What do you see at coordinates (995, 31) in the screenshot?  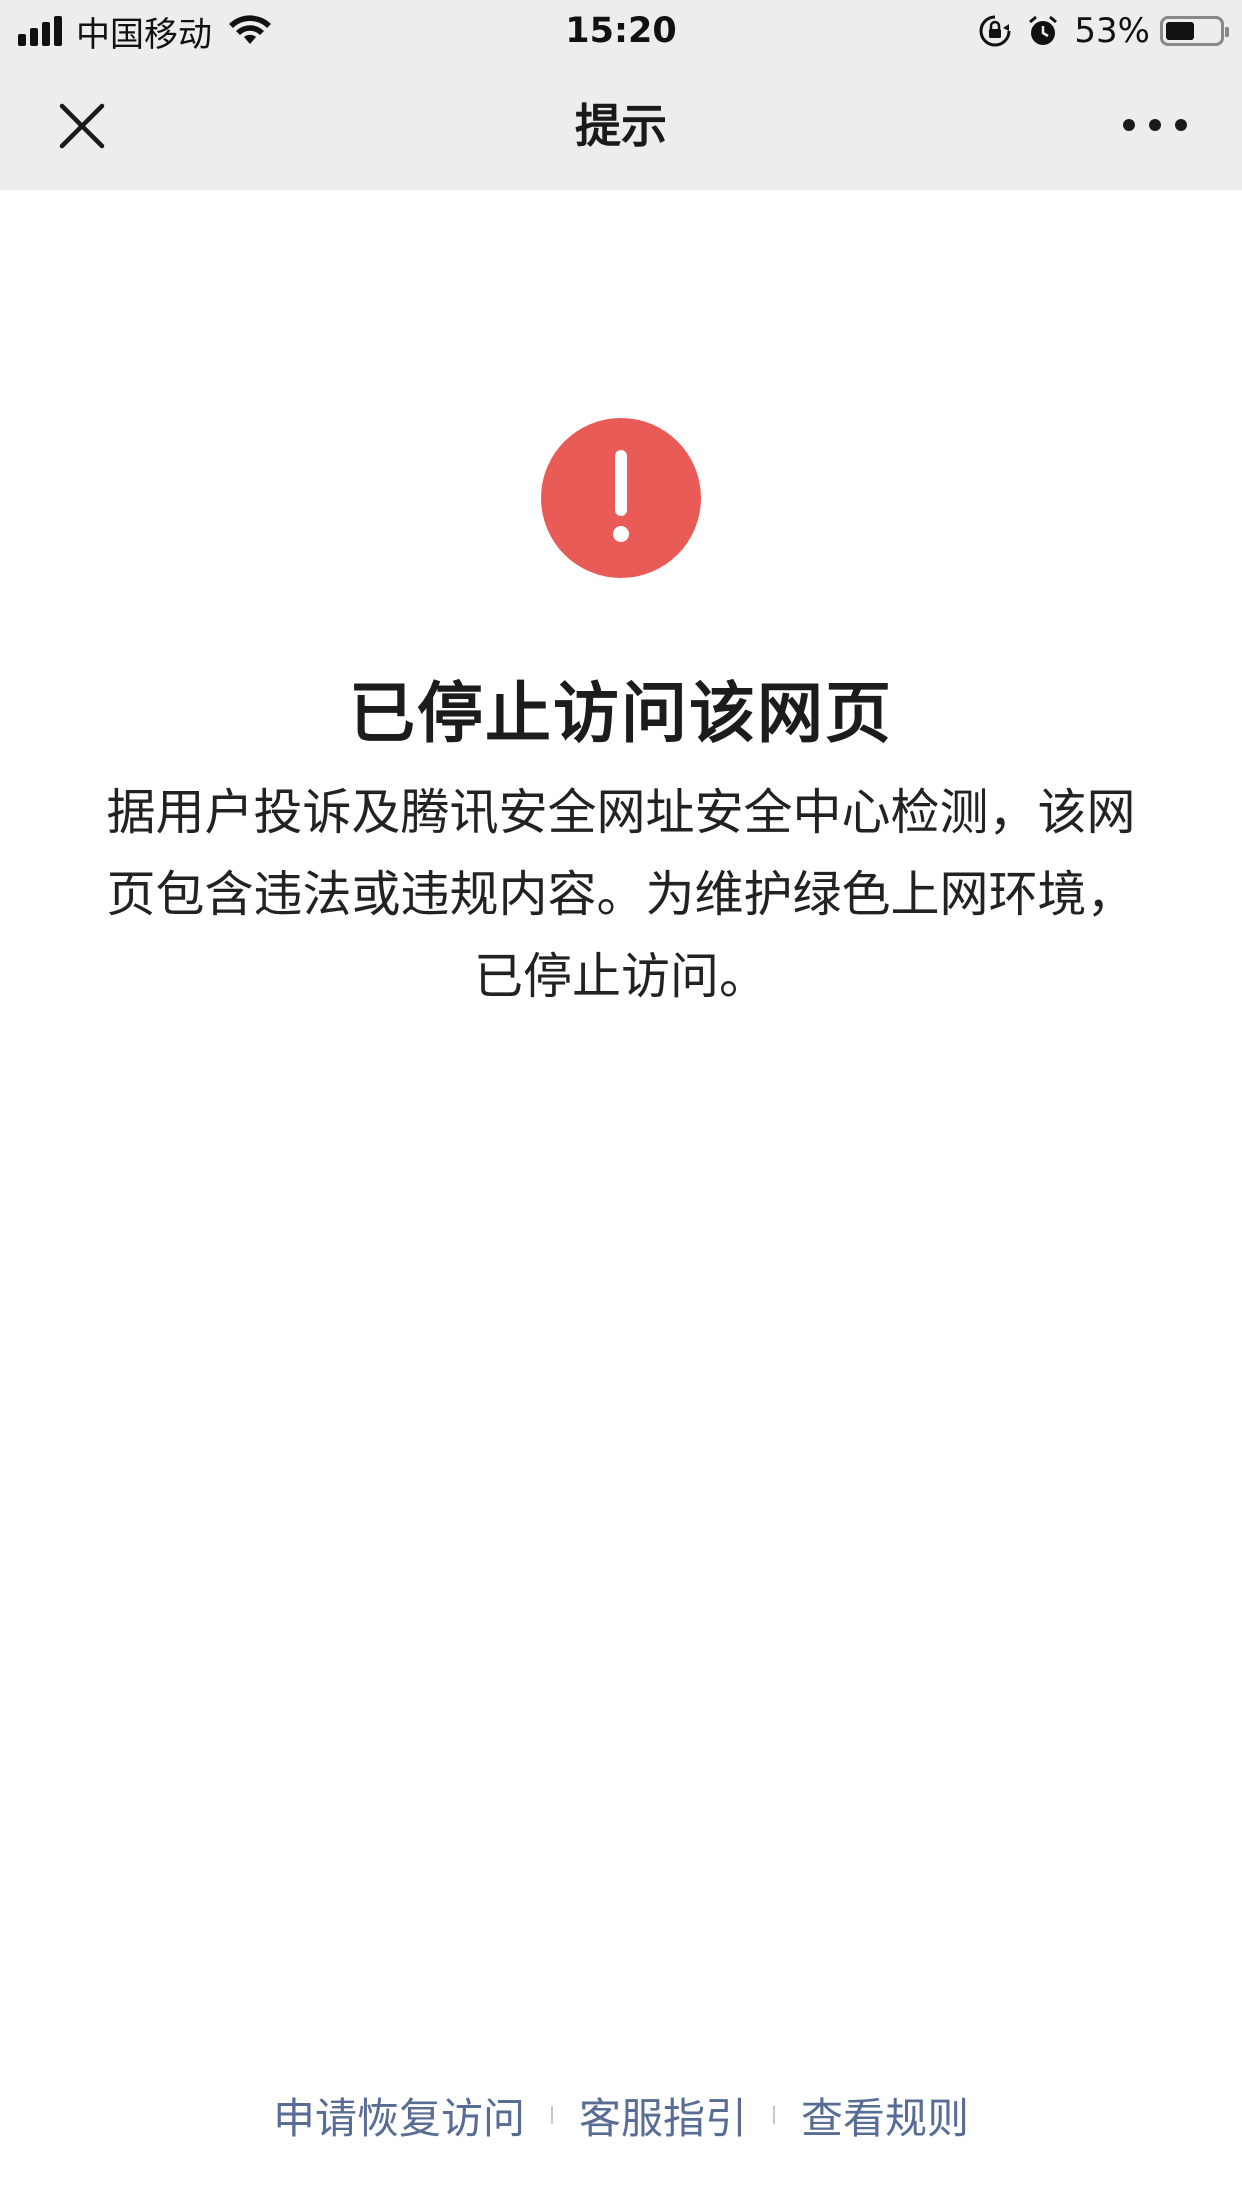 I see `rotation-lock-icon` at bounding box center [995, 31].